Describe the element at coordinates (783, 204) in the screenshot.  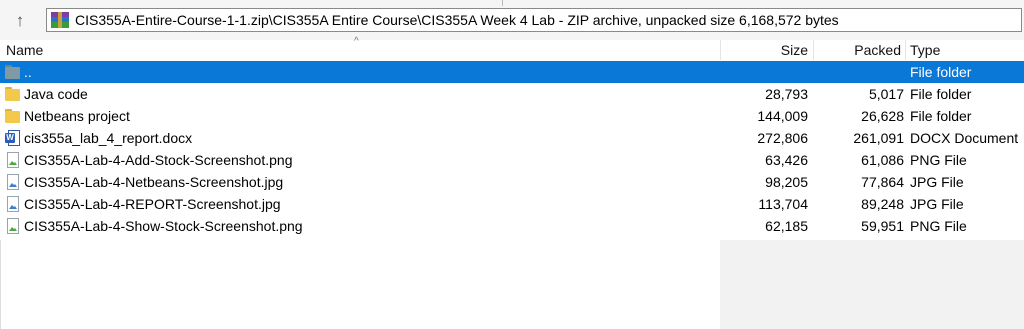
I see `file-size: 113,704` at that location.